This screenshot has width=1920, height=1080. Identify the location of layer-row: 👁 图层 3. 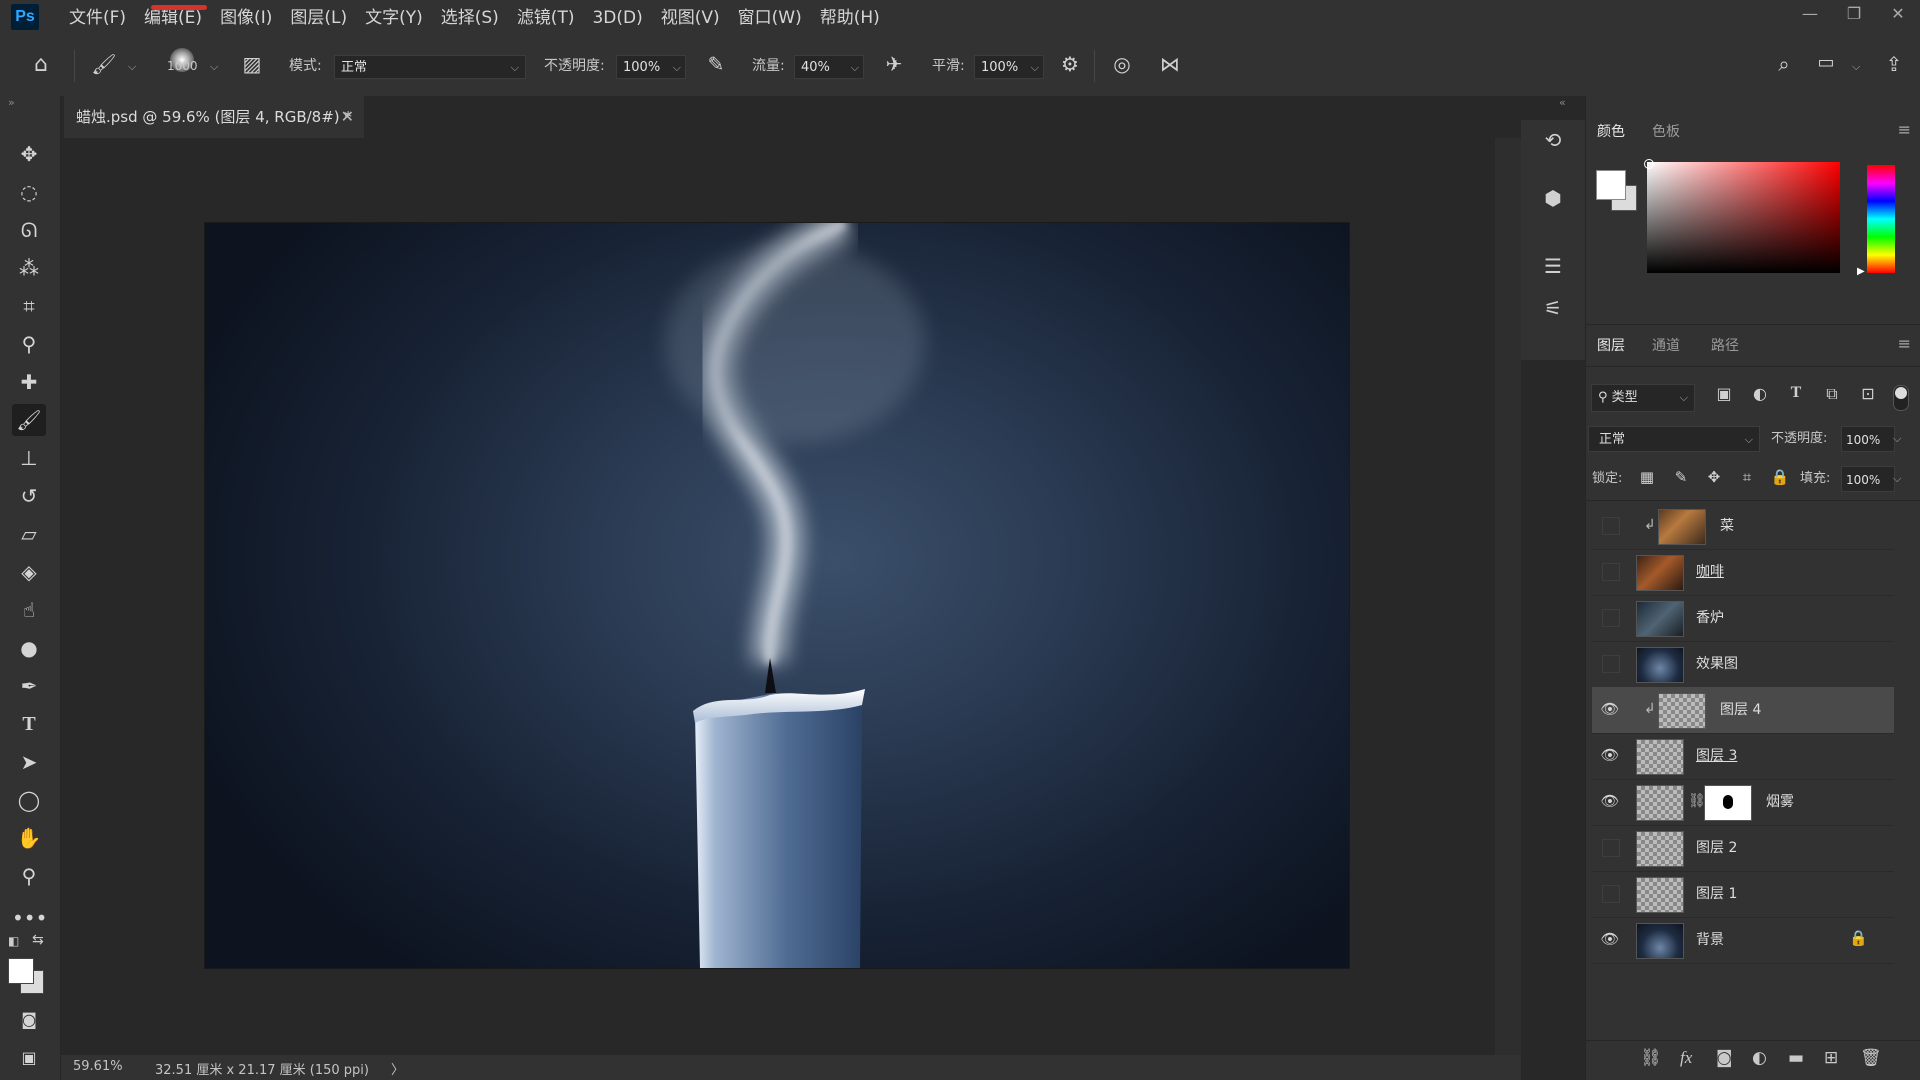
(1743, 756).